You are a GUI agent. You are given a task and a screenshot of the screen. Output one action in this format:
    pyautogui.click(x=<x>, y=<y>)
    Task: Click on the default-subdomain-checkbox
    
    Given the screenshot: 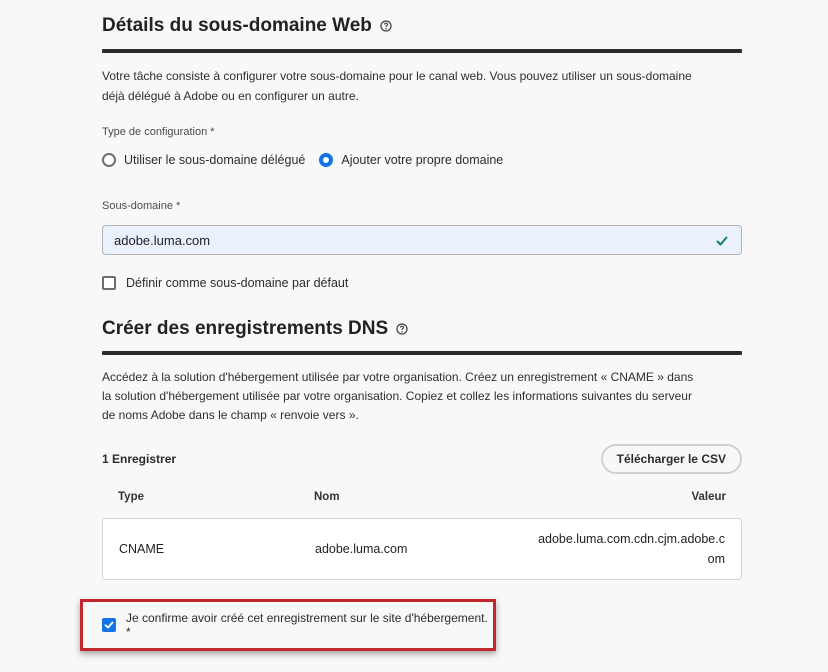 What is the action you would take?
    pyautogui.click(x=109, y=283)
    